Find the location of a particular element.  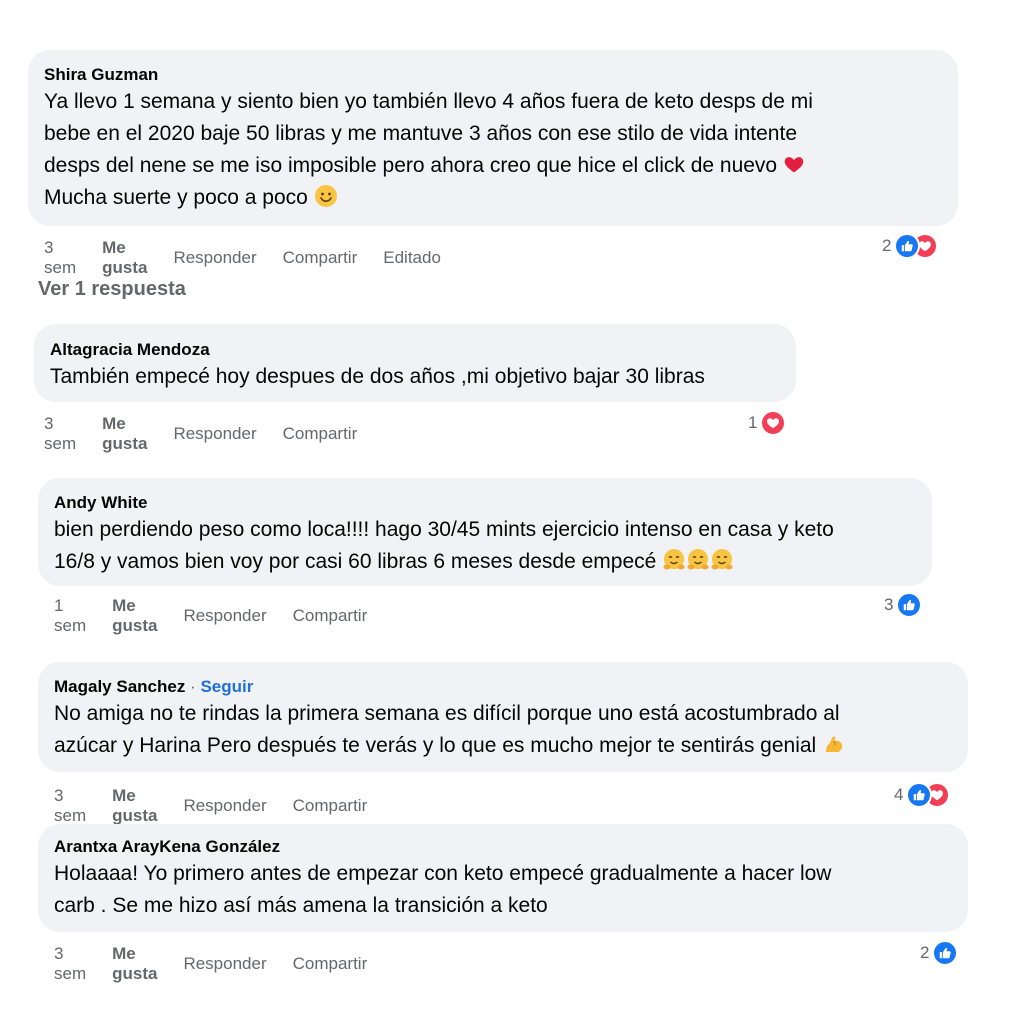

reaction-summary: 3 is located at coordinates (903, 605).